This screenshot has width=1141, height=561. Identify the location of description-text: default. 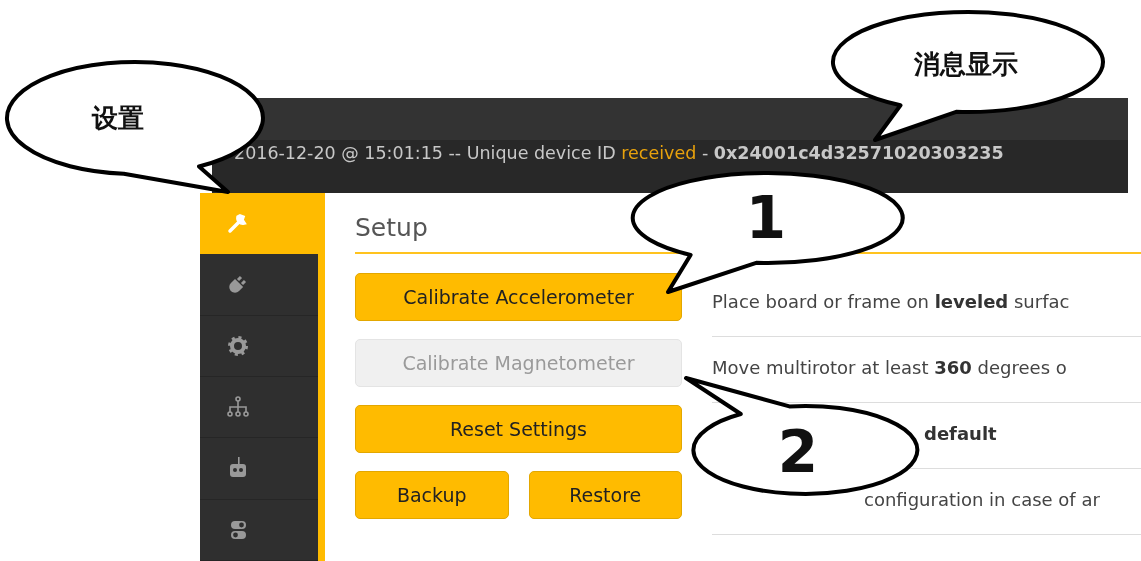
(960, 433).